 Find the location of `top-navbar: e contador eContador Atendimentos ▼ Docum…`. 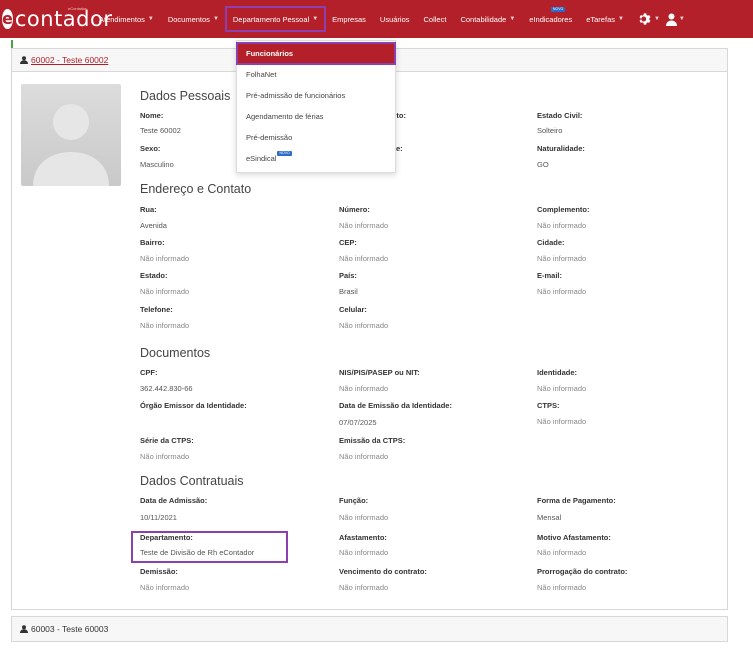

top-navbar: e contador eContador Atendimentos ▼ Docum… is located at coordinates (376, 19).